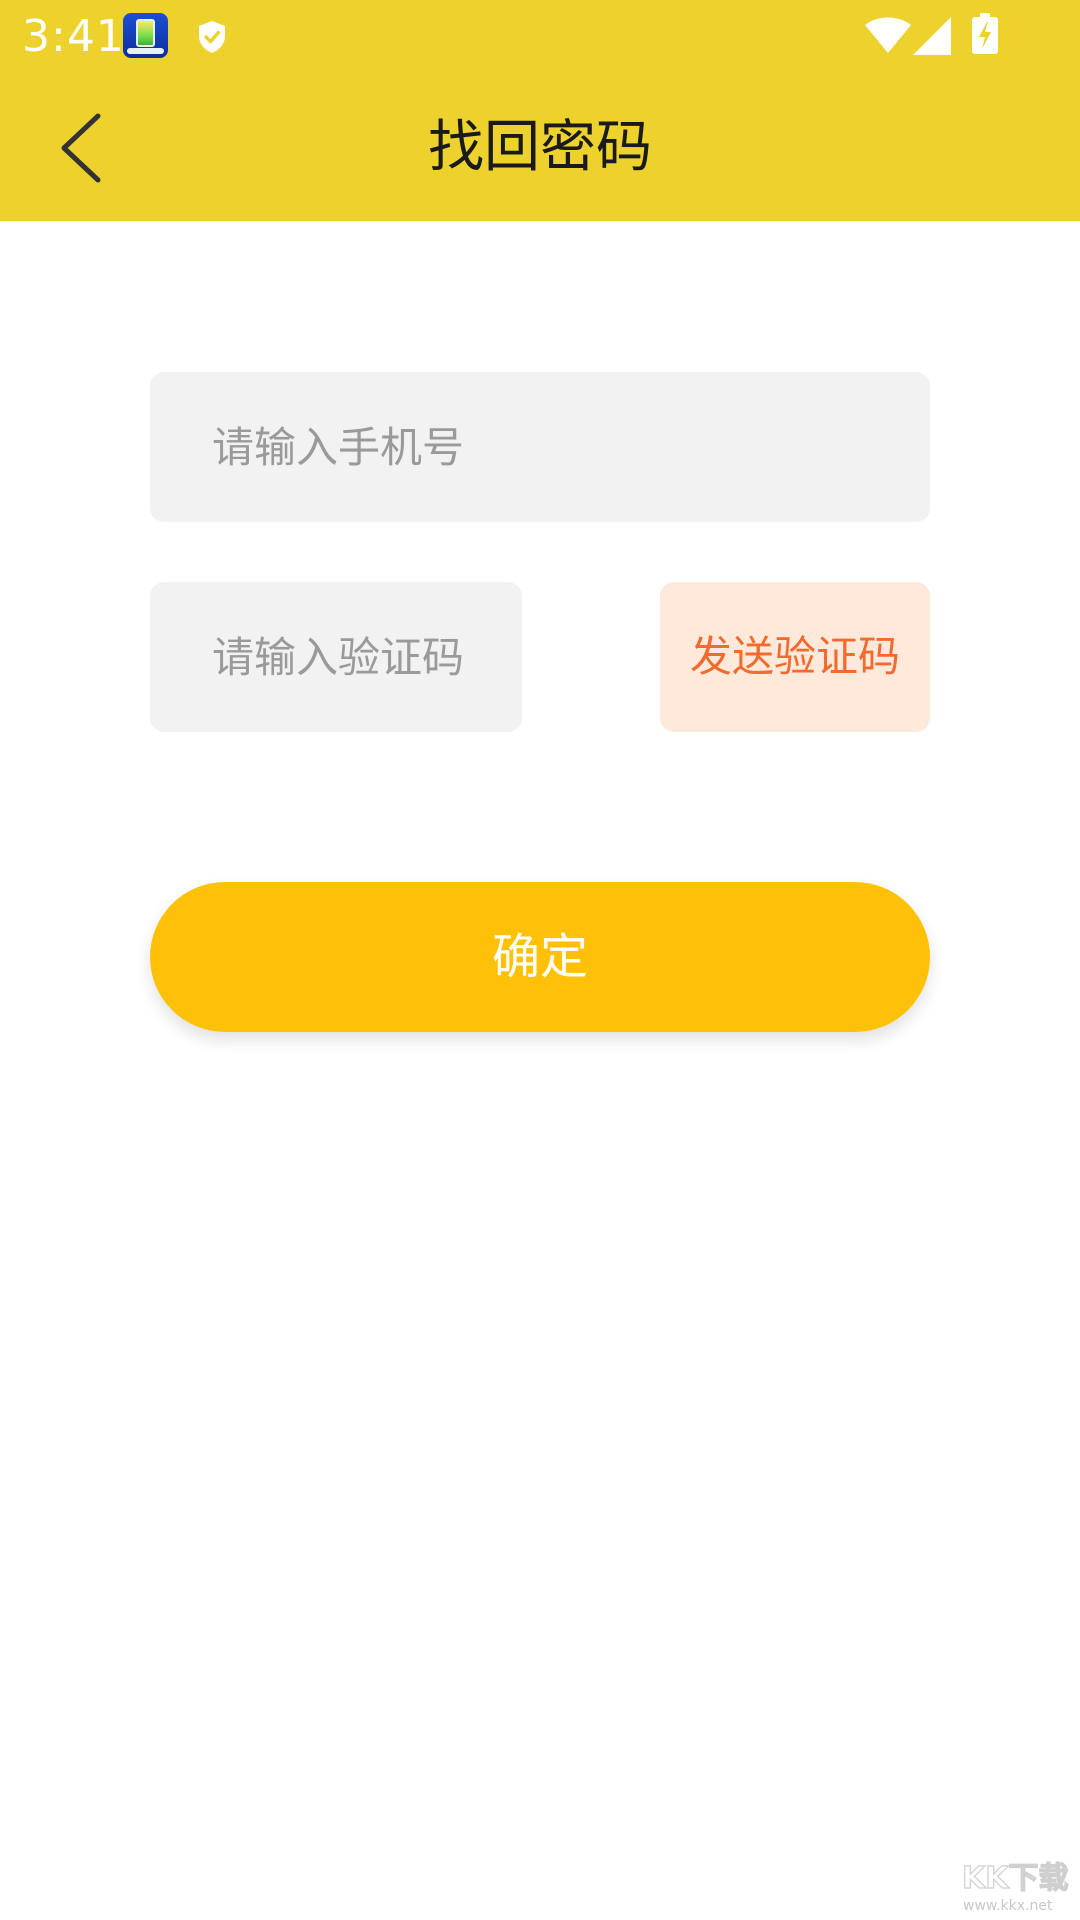  I want to click on page-header: 找回密码, so click(540, 147).